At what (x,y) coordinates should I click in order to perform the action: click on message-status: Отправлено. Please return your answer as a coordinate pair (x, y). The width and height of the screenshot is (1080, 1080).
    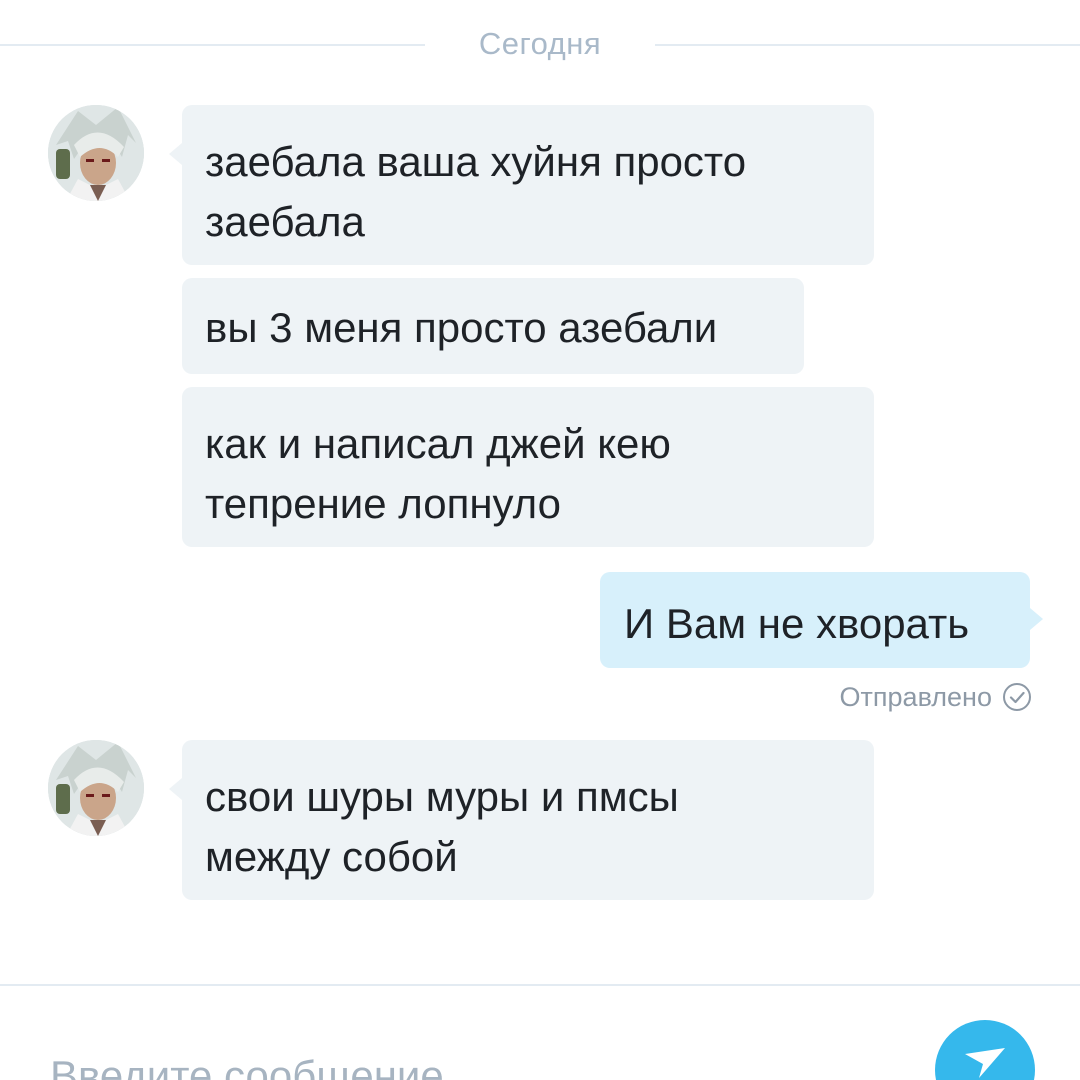
    Looking at the image, I should click on (936, 697).